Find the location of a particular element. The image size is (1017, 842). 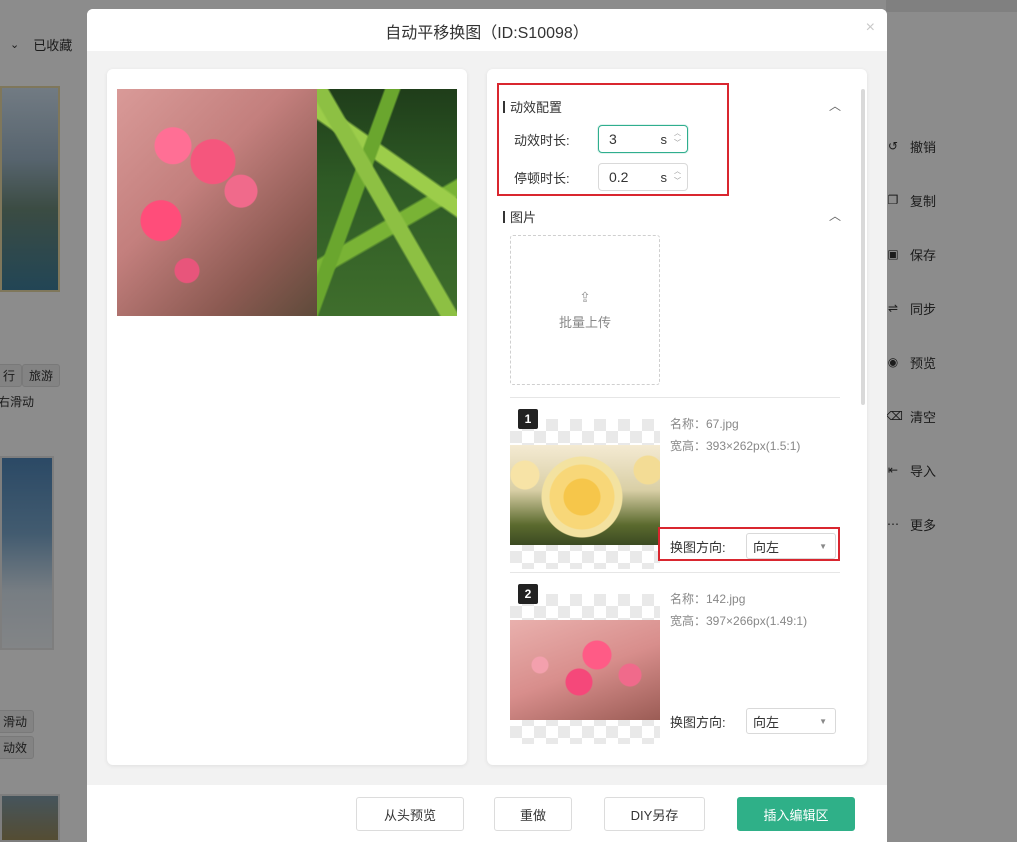

dialog-footer: 从头预览 重做 DIY另存 插入编辑区 is located at coordinates (487, 813).